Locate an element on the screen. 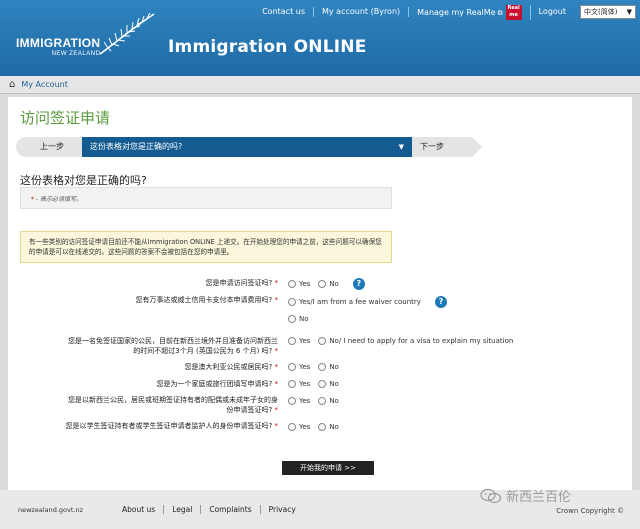 This screenshot has width=640, height=529. question-label: 您有万事达或威士信用卡支付本申请费用吗? * is located at coordinates (206, 300).